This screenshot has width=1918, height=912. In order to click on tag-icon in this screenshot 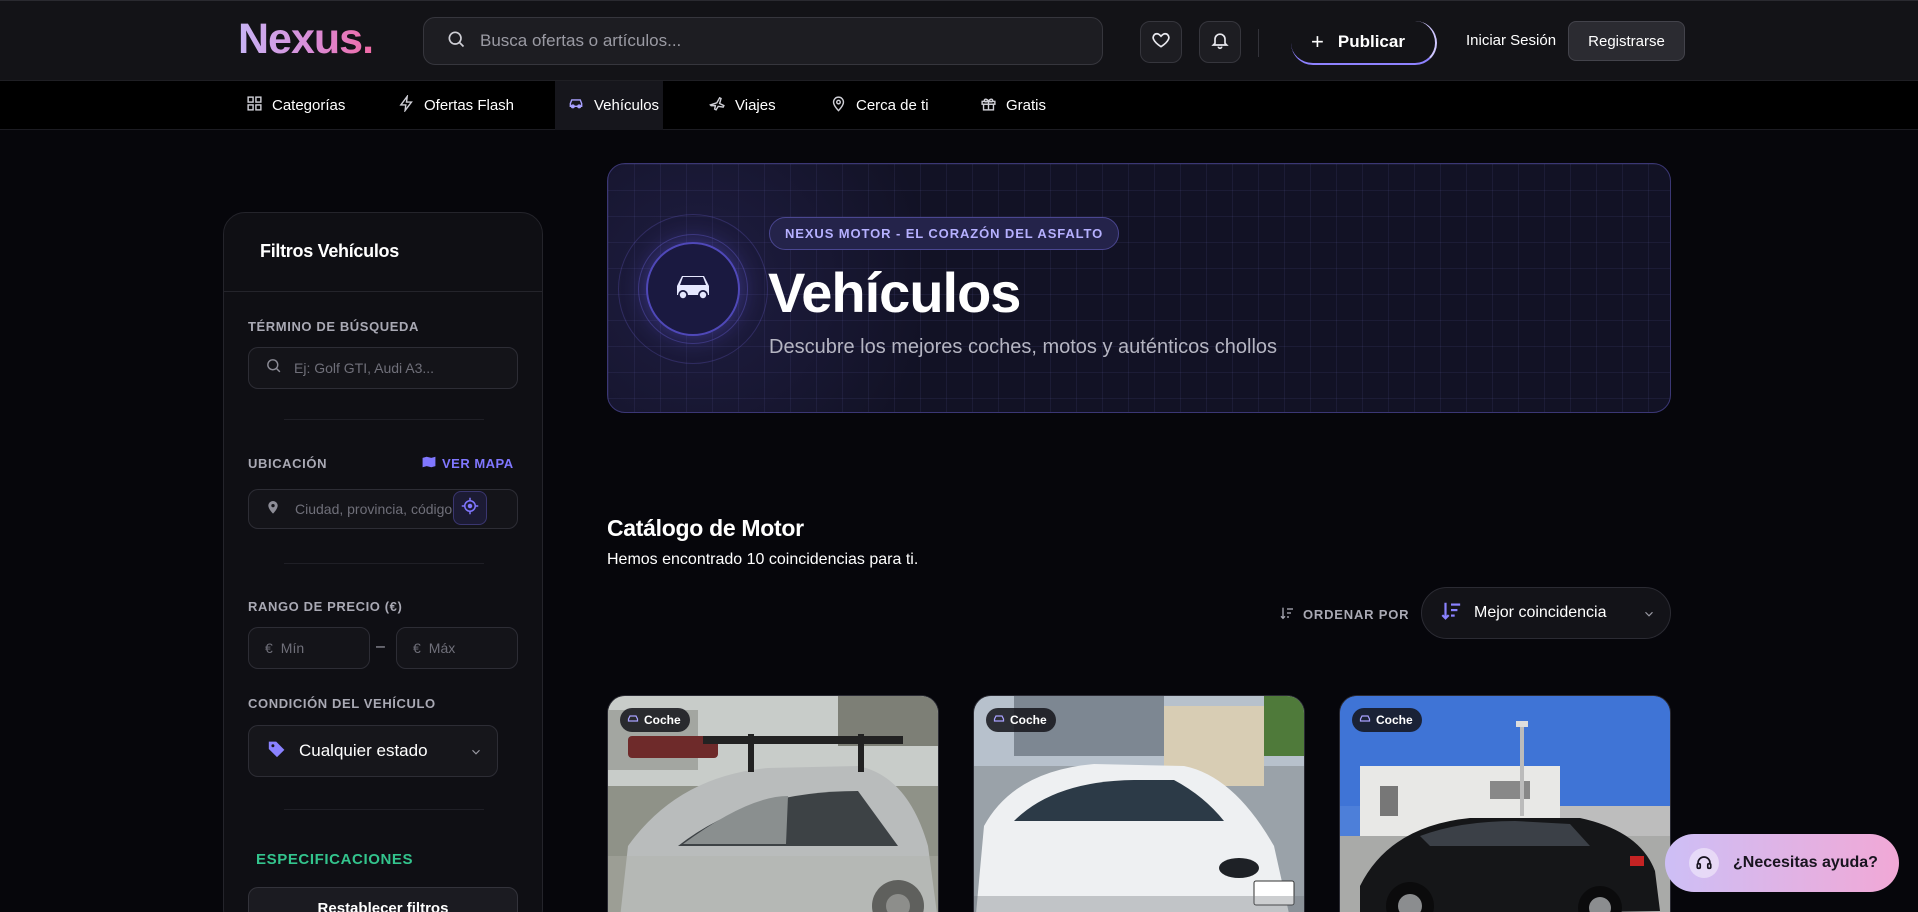, I will do `click(277, 751)`.